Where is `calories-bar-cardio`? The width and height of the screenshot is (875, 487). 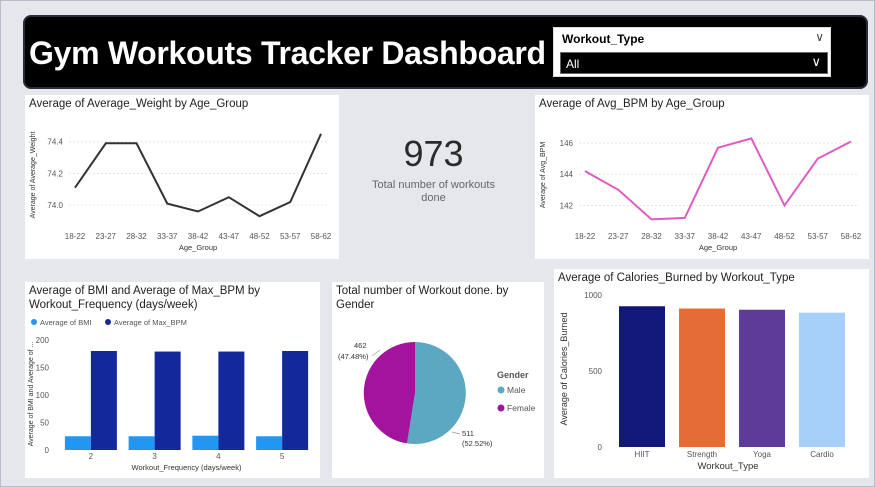 calories-bar-cardio is located at coordinates (822, 379).